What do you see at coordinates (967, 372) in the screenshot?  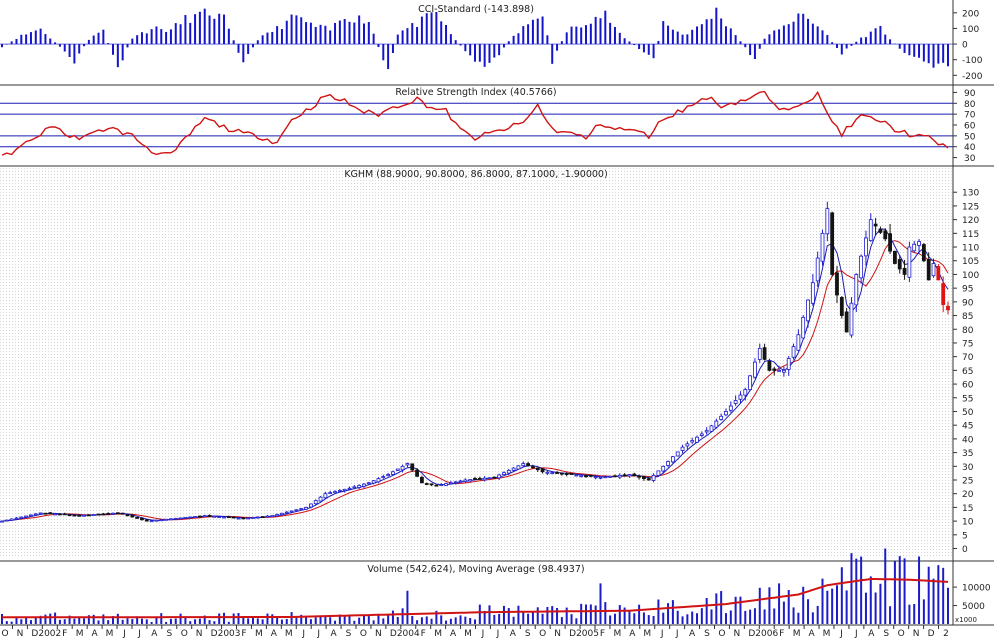 I see `price-tick-label: 65` at bounding box center [967, 372].